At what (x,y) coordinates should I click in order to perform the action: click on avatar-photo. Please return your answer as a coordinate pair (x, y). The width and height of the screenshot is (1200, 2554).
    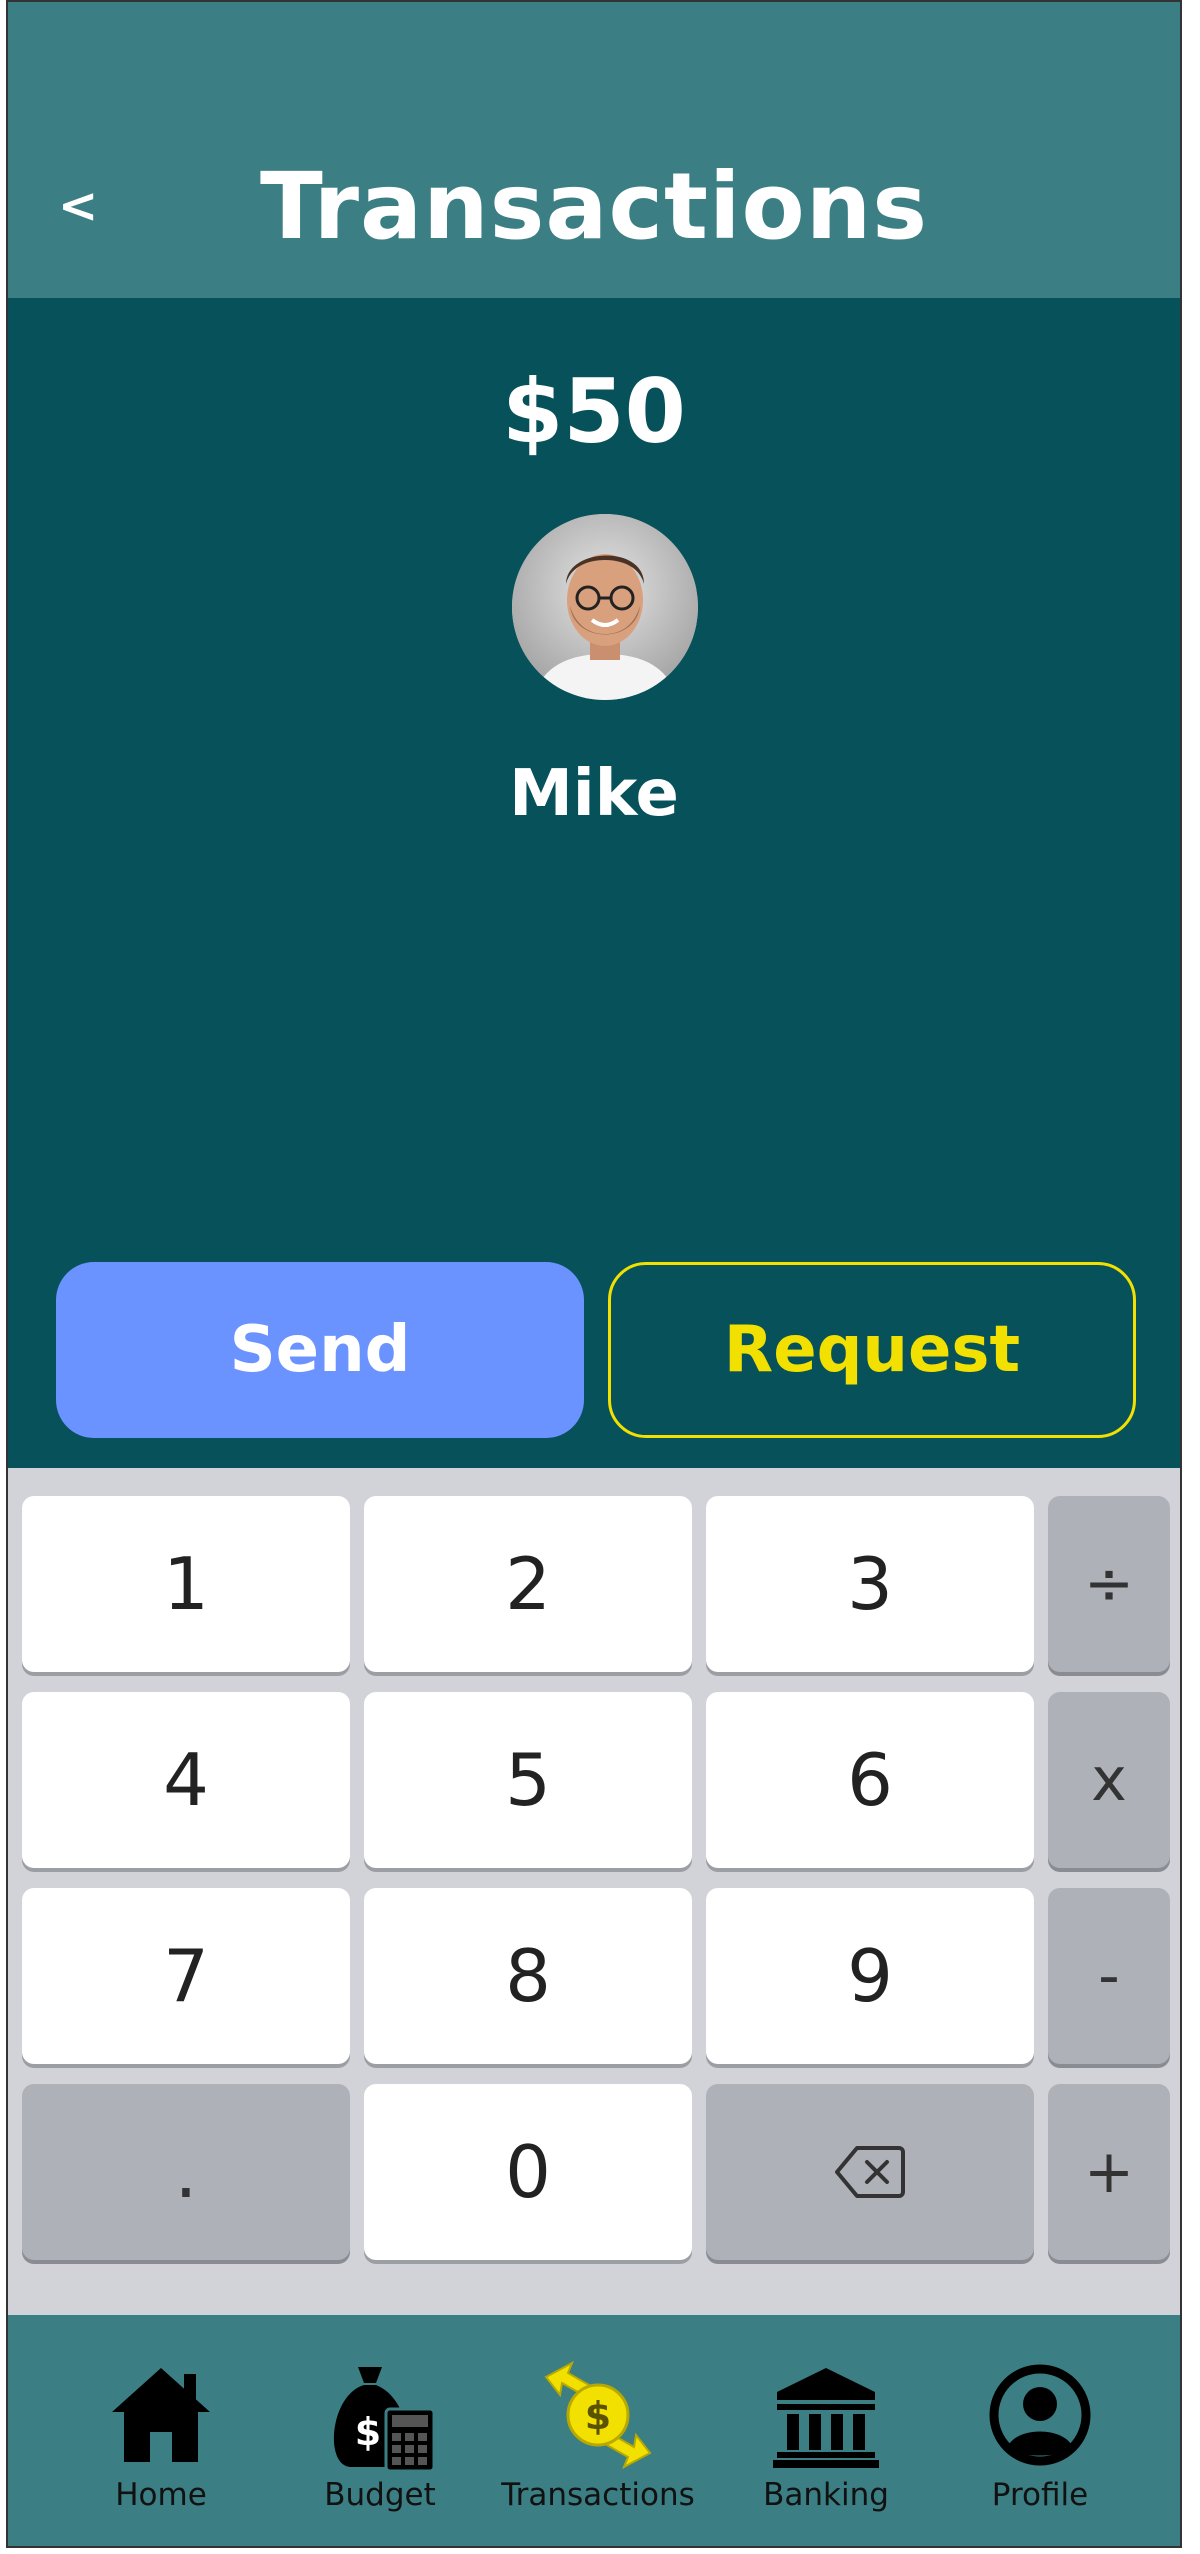
    Looking at the image, I should click on (605, 607).